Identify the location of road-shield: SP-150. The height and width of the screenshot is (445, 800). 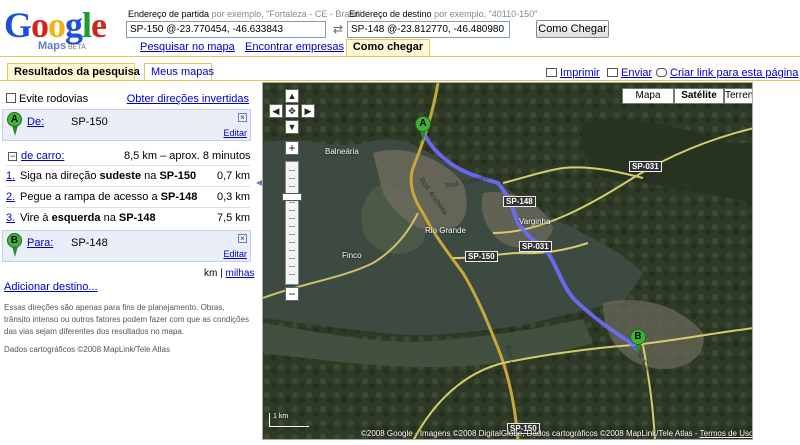
(481, 256).